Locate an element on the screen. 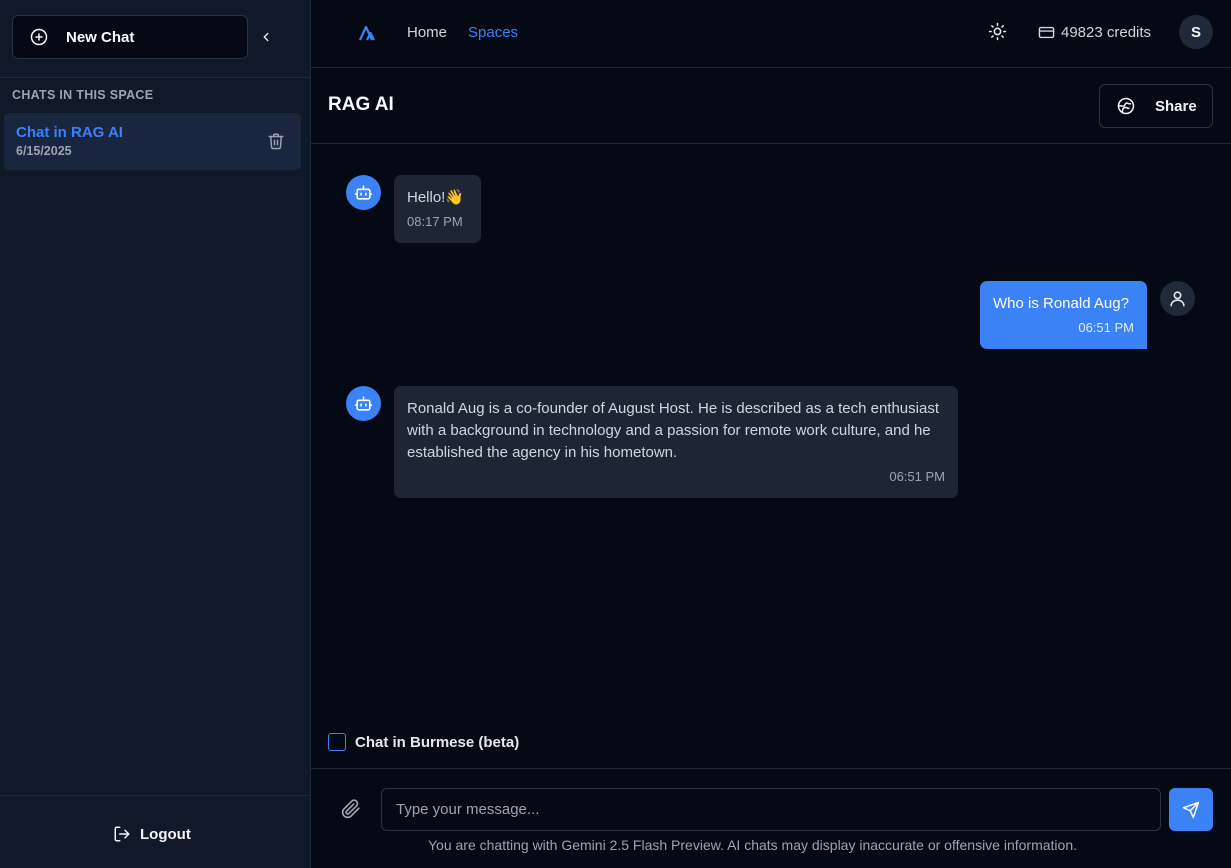  sun-icon is located at coordinates (997, 31).